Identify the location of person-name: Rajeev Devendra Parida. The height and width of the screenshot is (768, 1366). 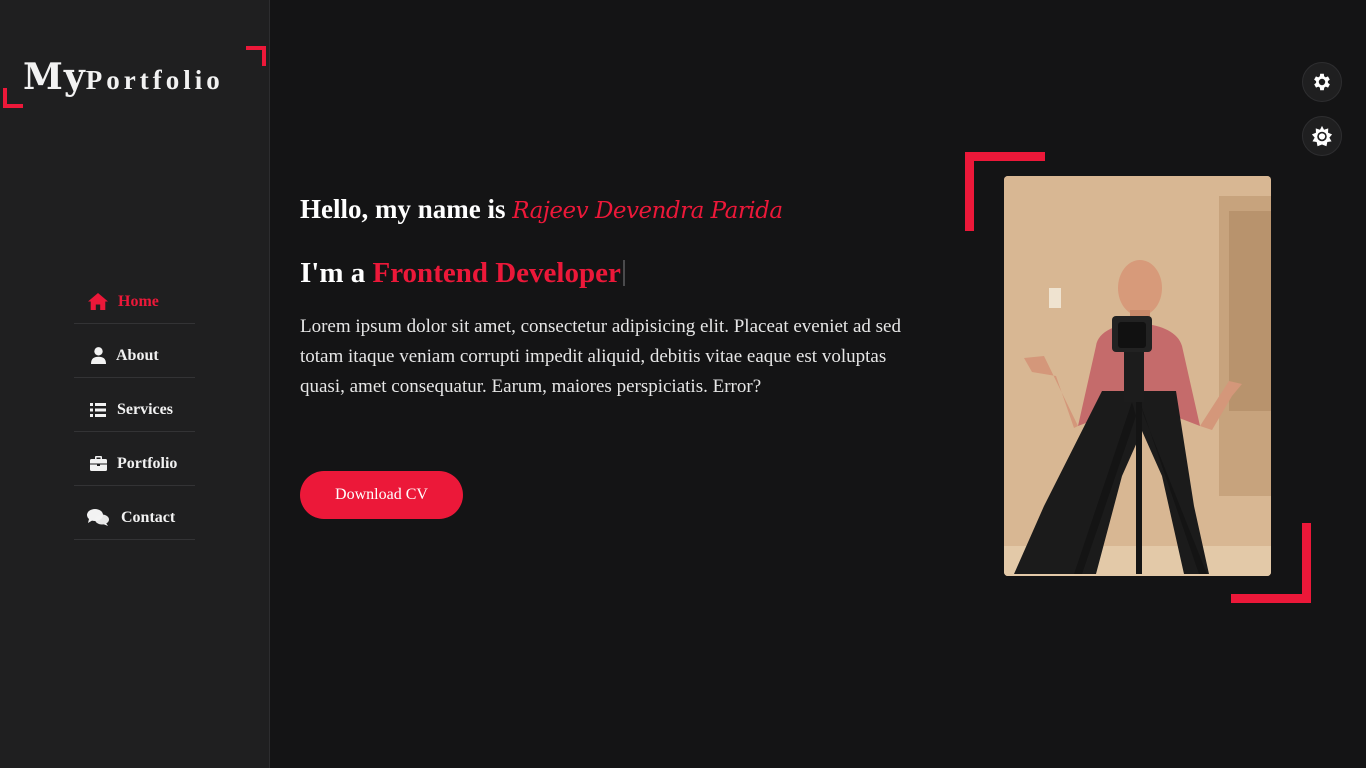
(647, 211).